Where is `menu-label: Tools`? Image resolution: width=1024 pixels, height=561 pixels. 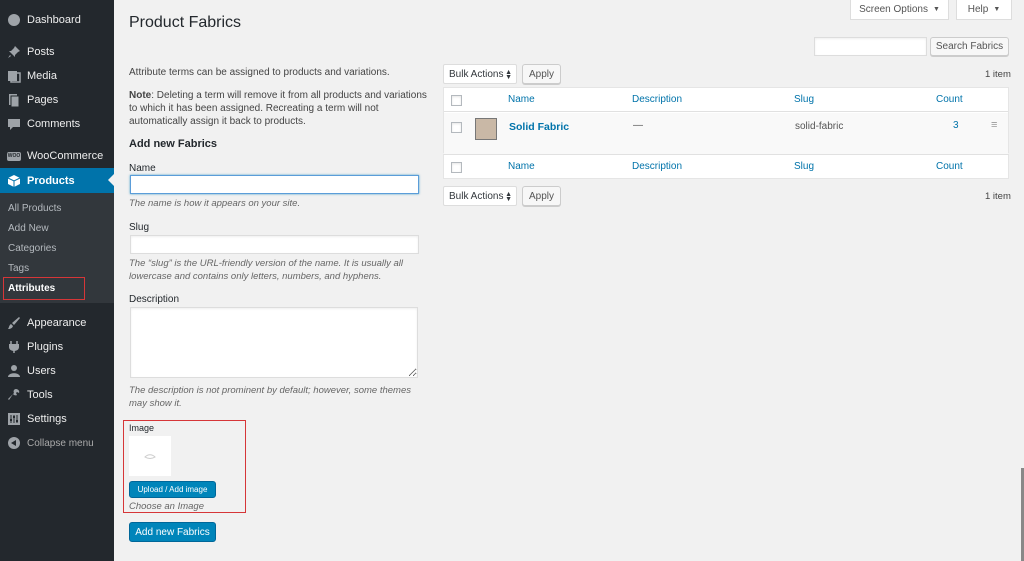 menu-label: Tools is located at coordinates (40, 395).